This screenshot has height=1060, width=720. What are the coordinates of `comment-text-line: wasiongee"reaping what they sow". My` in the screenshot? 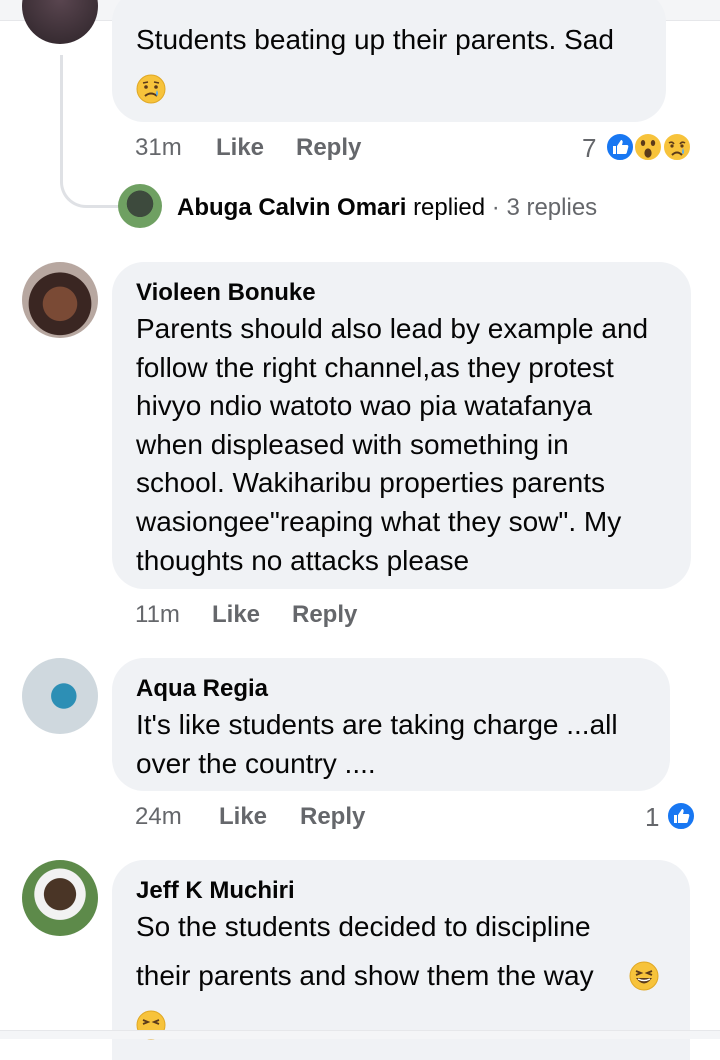 It's located at (379, 521).